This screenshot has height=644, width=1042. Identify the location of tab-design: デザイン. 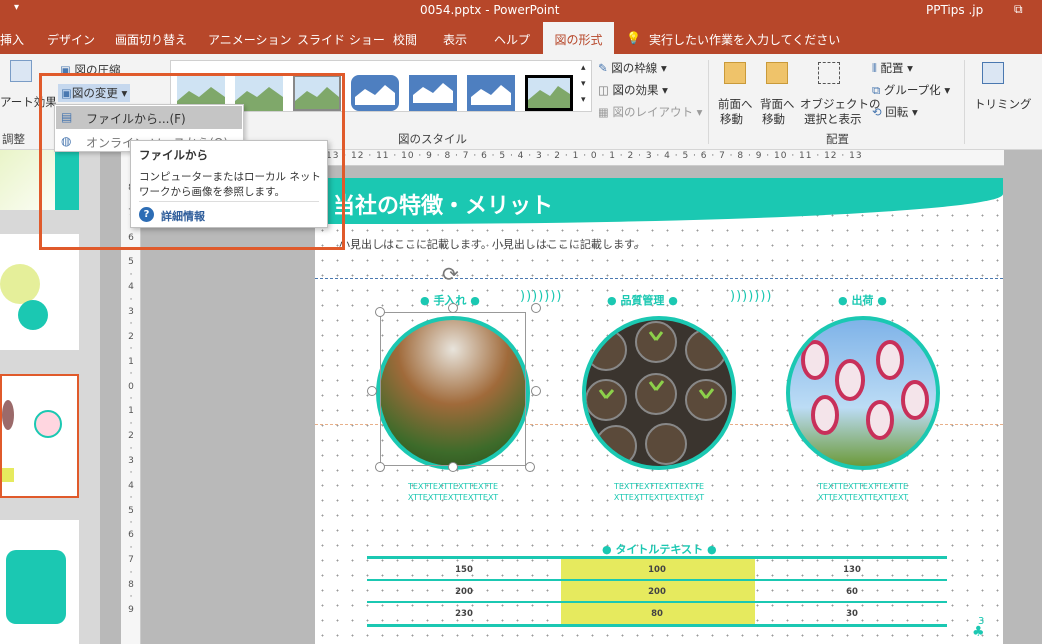
(71, 39).